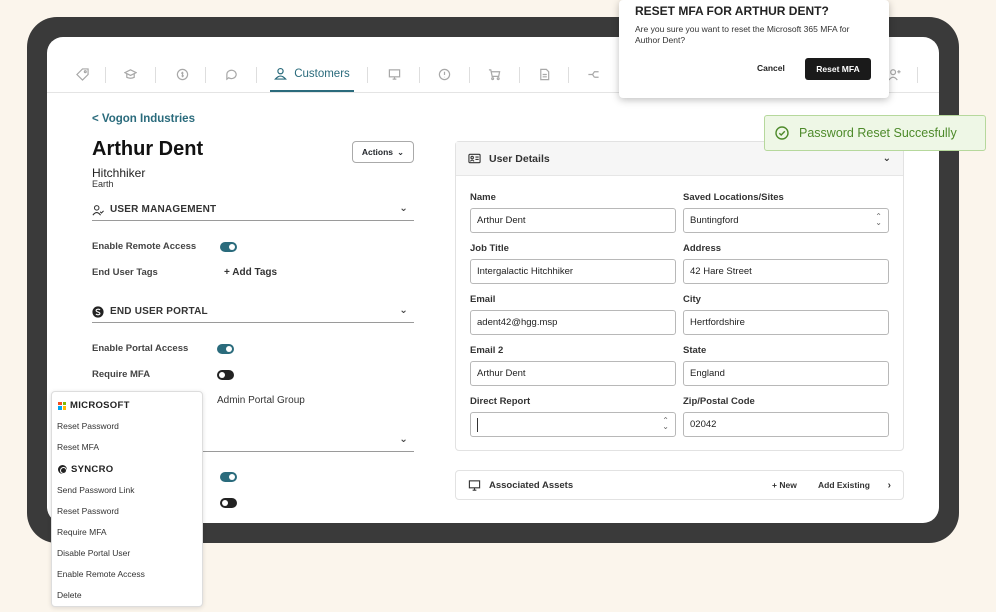 The width and height of the screenshot is (996, 612). I want to click on dialog-title: RESET MFA FOR ARTHUR DENT?, so click(732, 11).